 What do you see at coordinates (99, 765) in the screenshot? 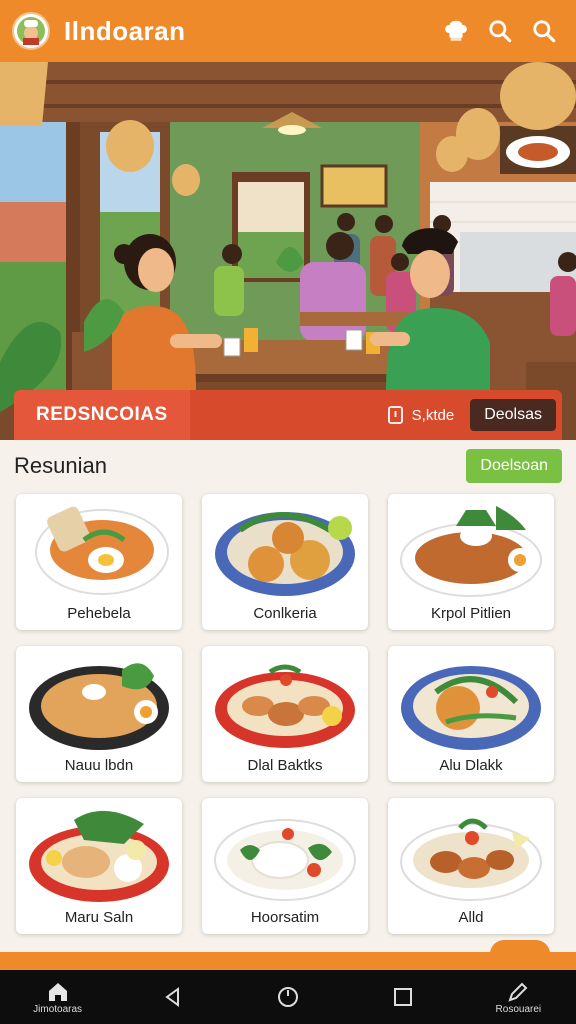
I see `dish-label: Nauu lbdn` at bounding box center [99, 765].